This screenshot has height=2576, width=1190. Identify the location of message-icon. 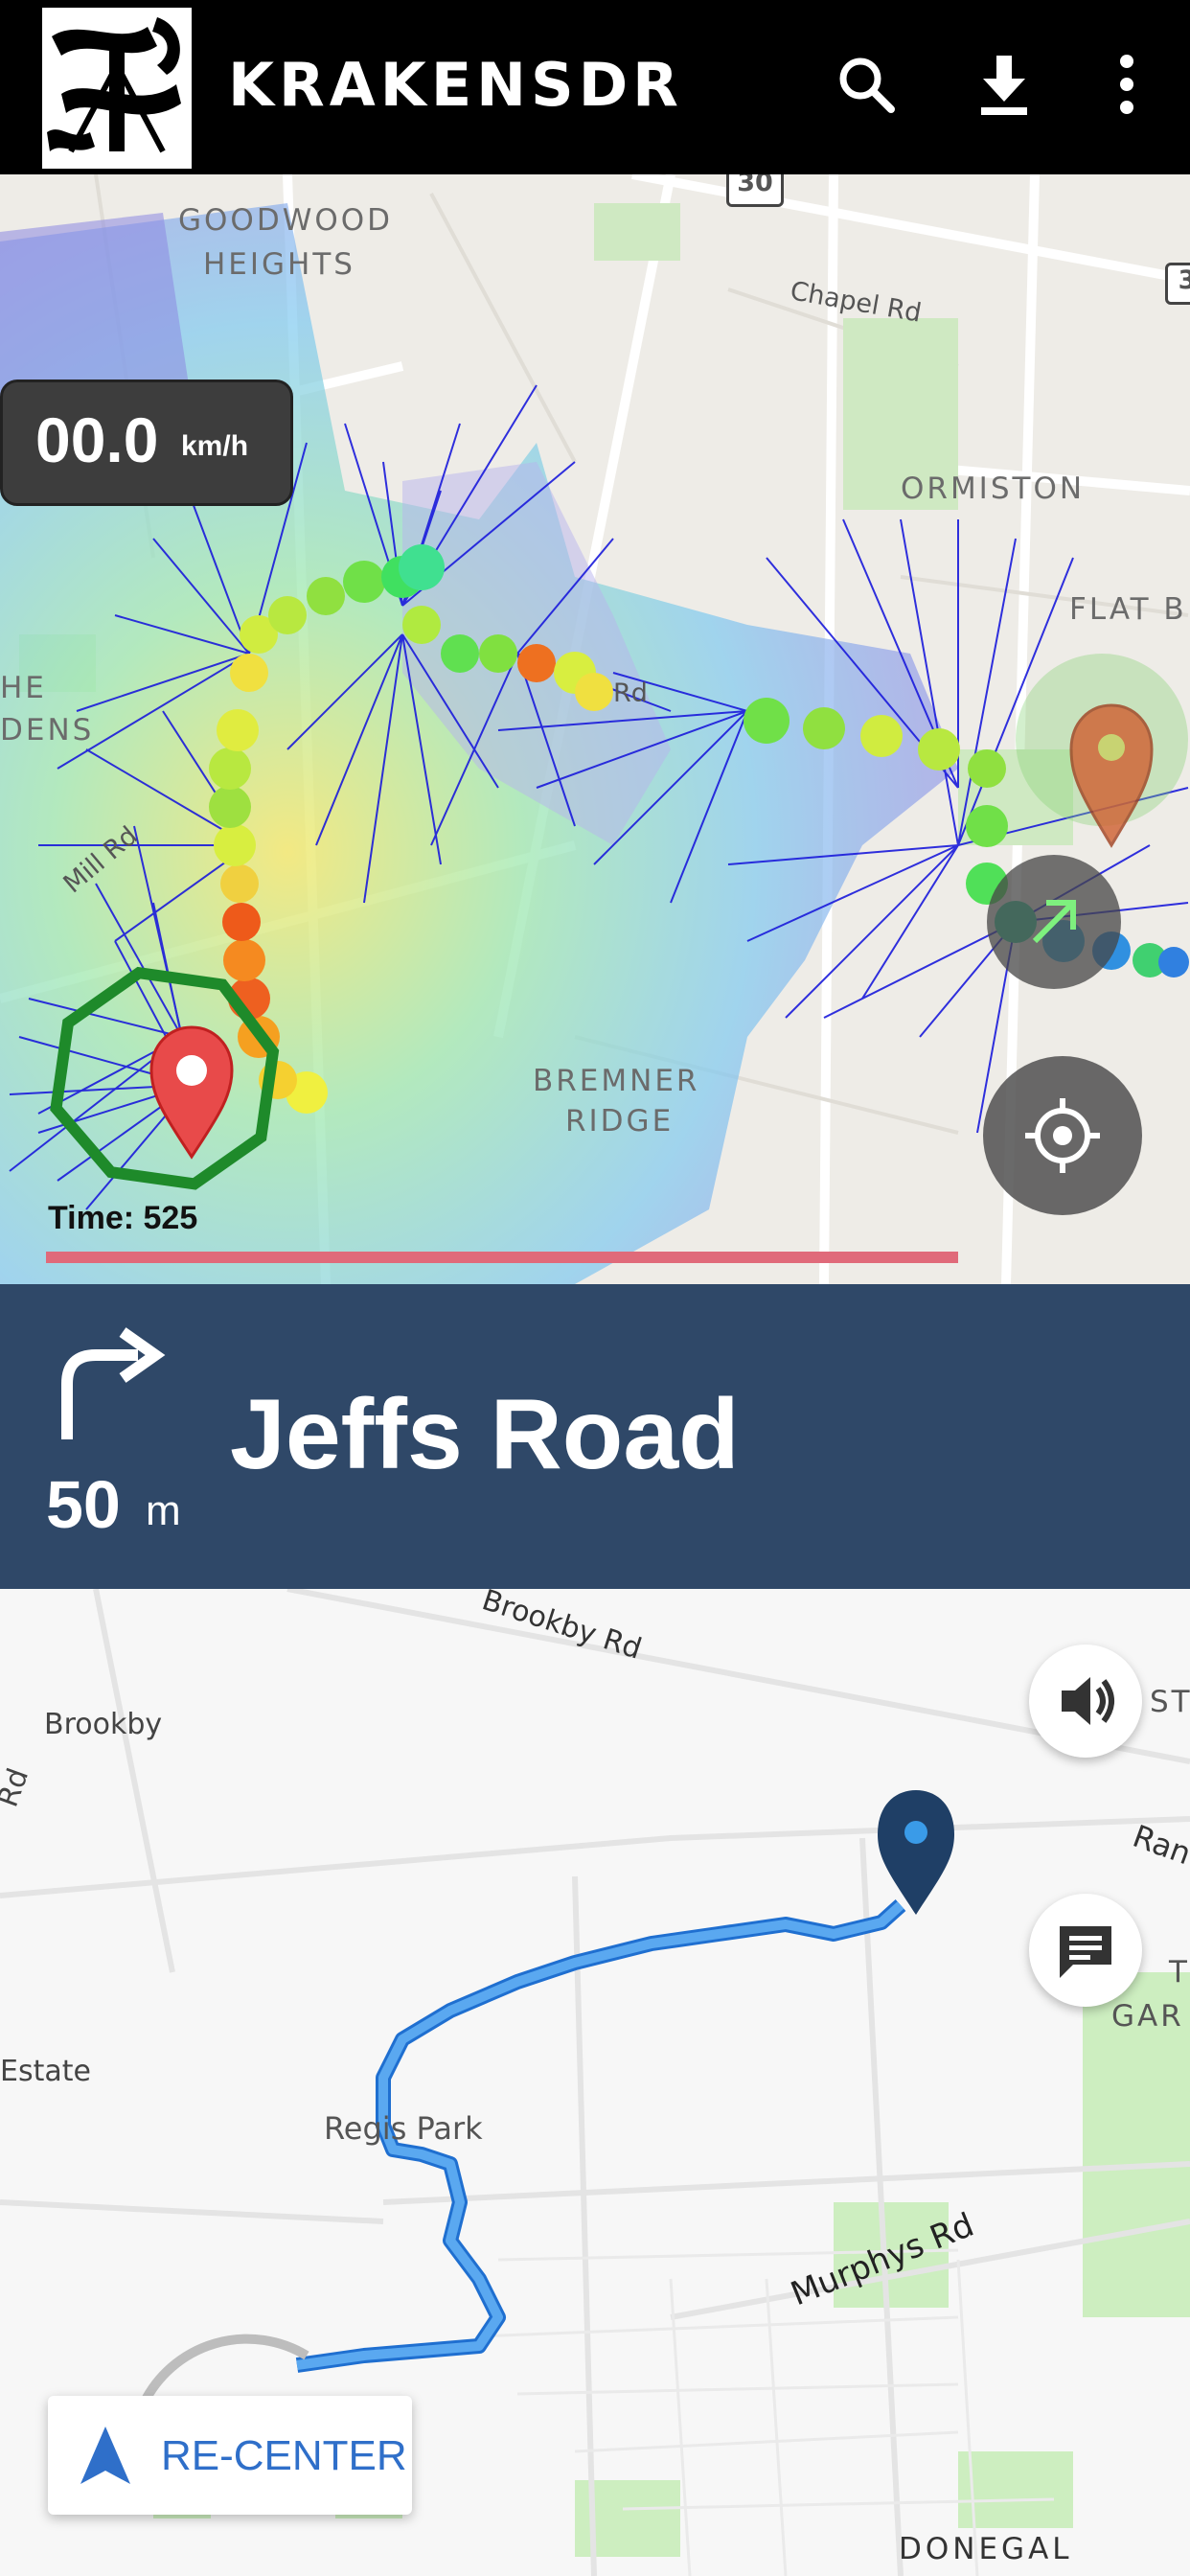
(1085, 1952).